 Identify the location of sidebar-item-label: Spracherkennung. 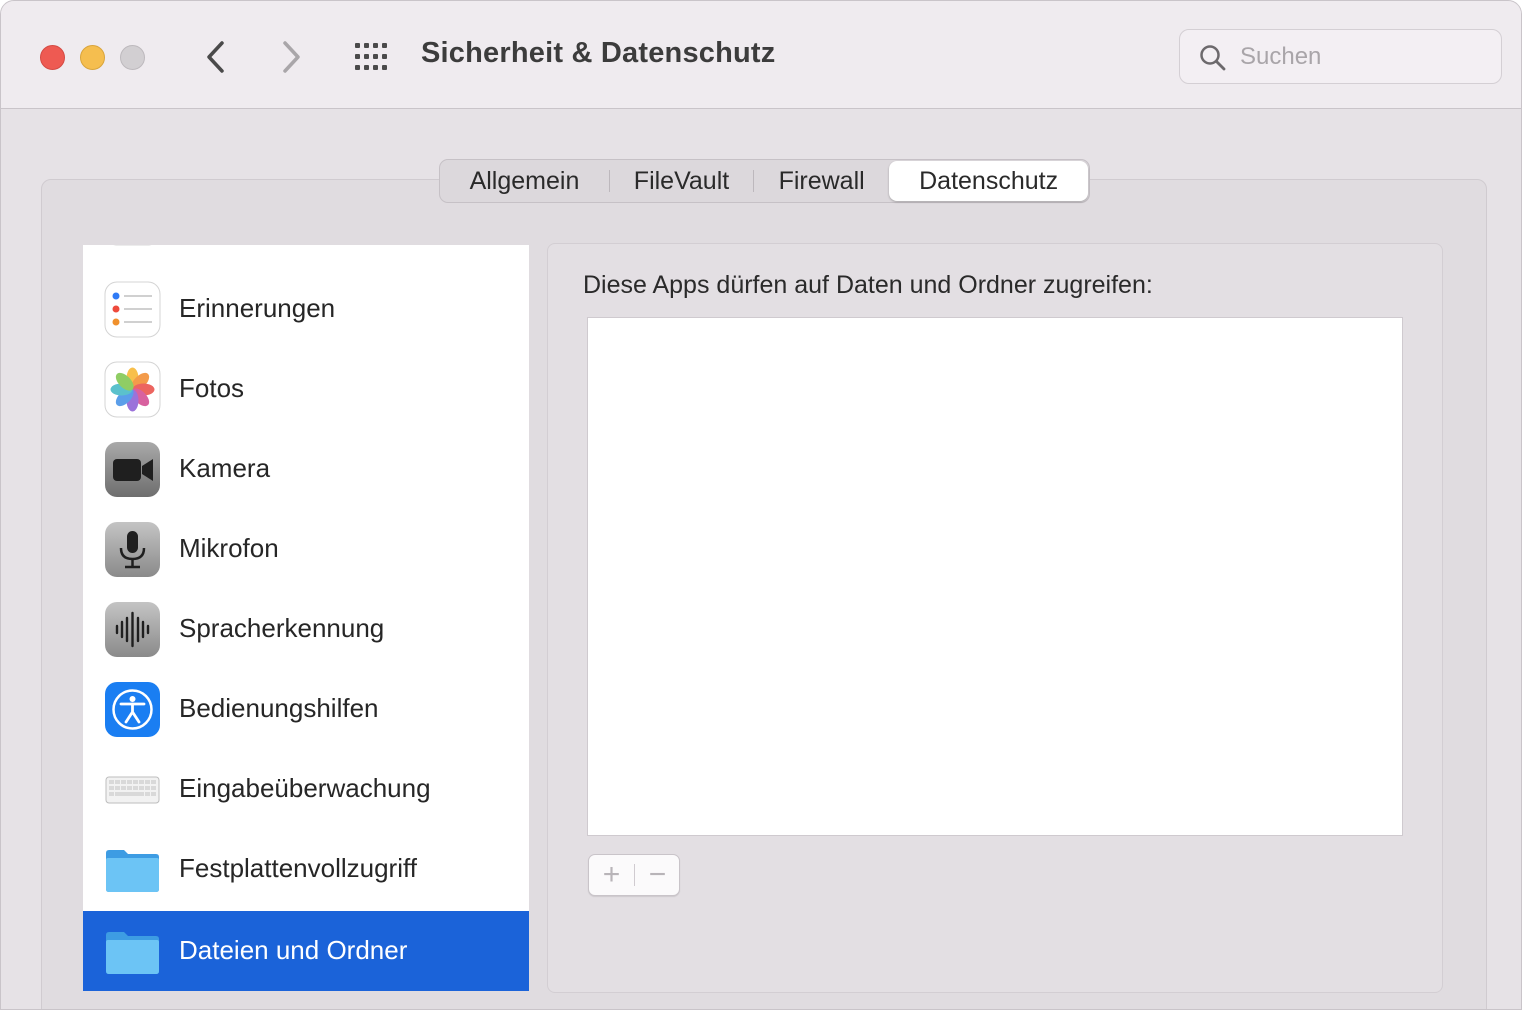
(282, 628).